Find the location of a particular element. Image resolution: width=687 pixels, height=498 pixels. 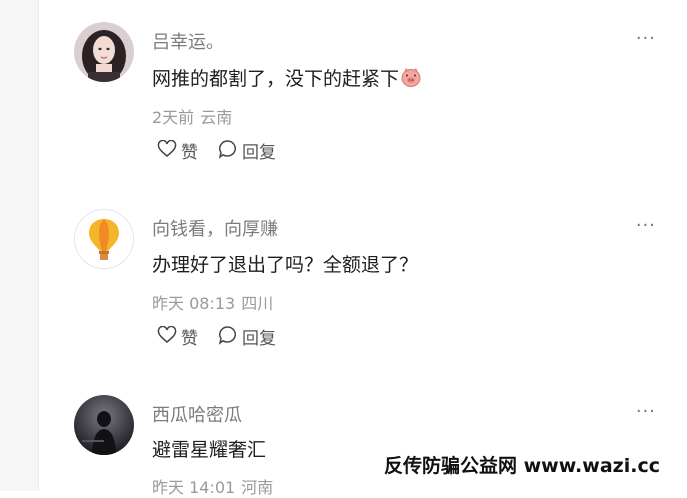

comment-meta: 昨天 14:01 河南 is located at coordinates (212, 486).